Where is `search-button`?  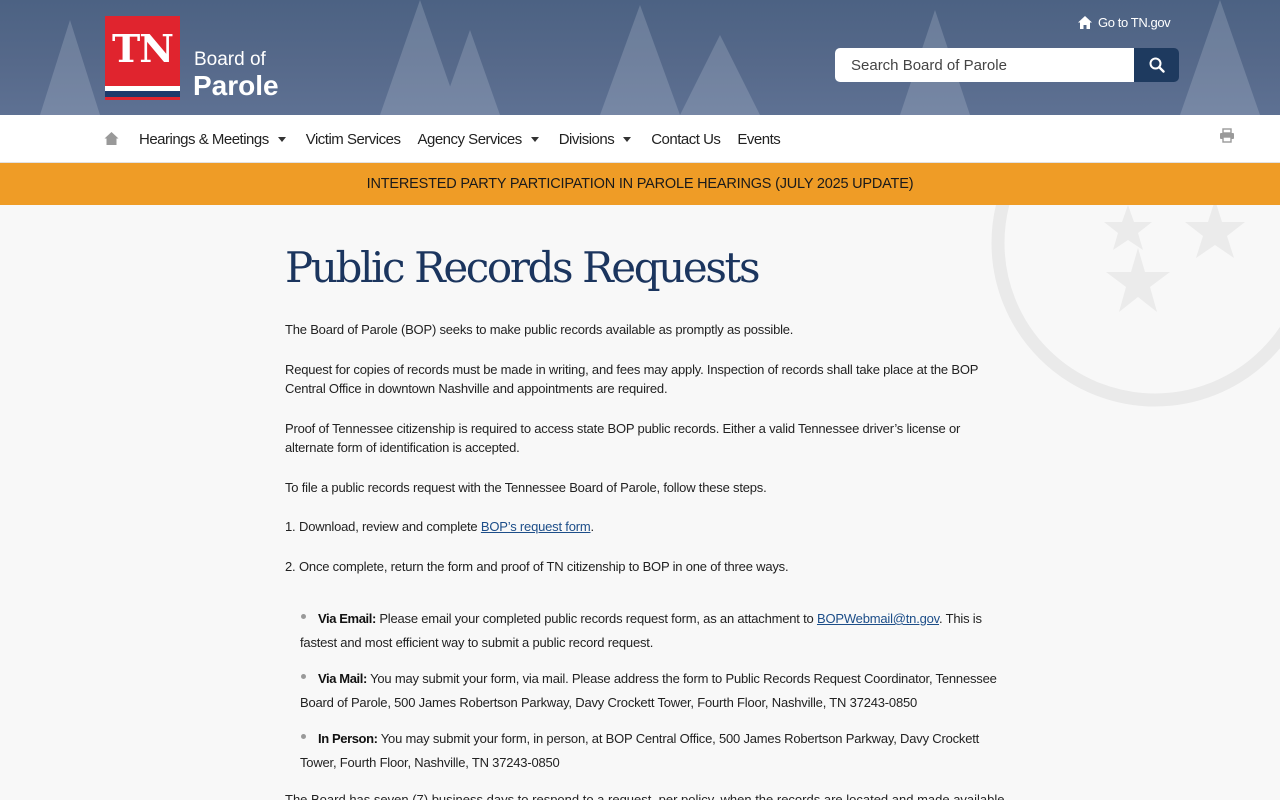 search-button is located at coordinates (1156, 65).